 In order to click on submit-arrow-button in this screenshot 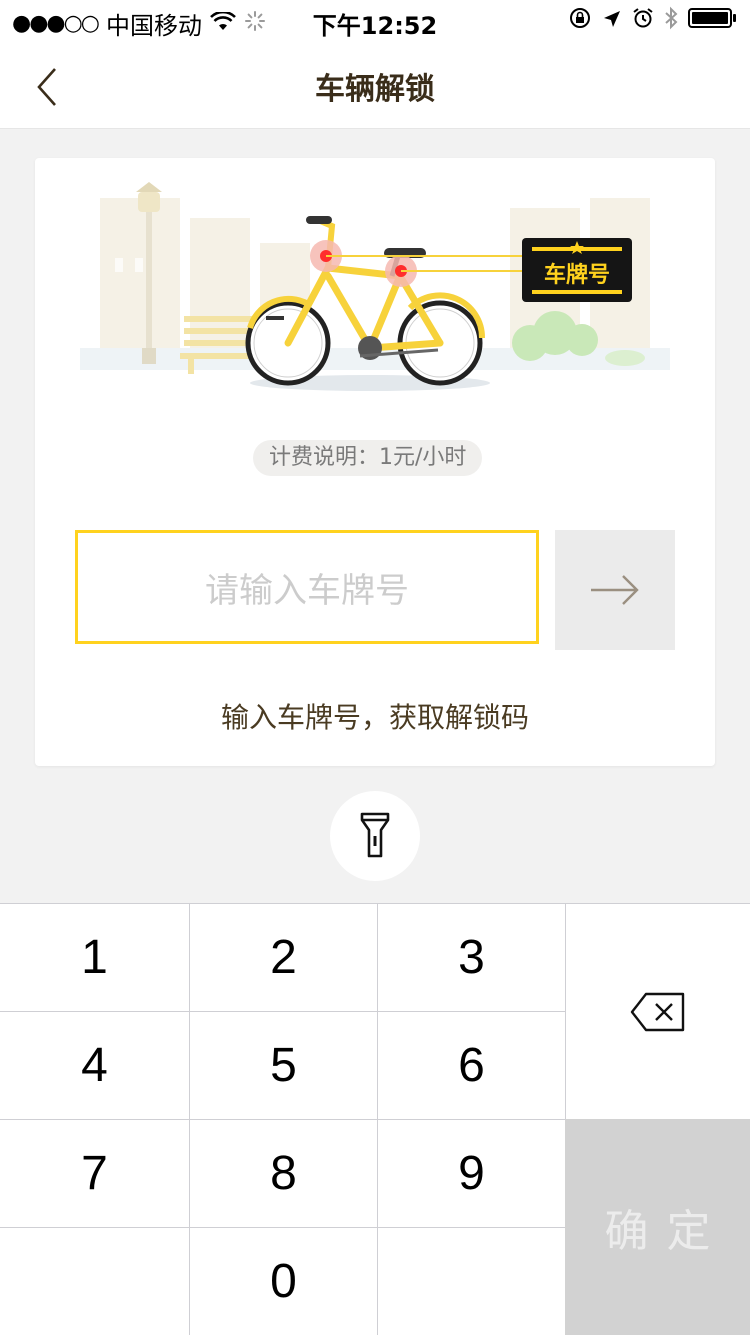, I will do `click(615, 590)`.